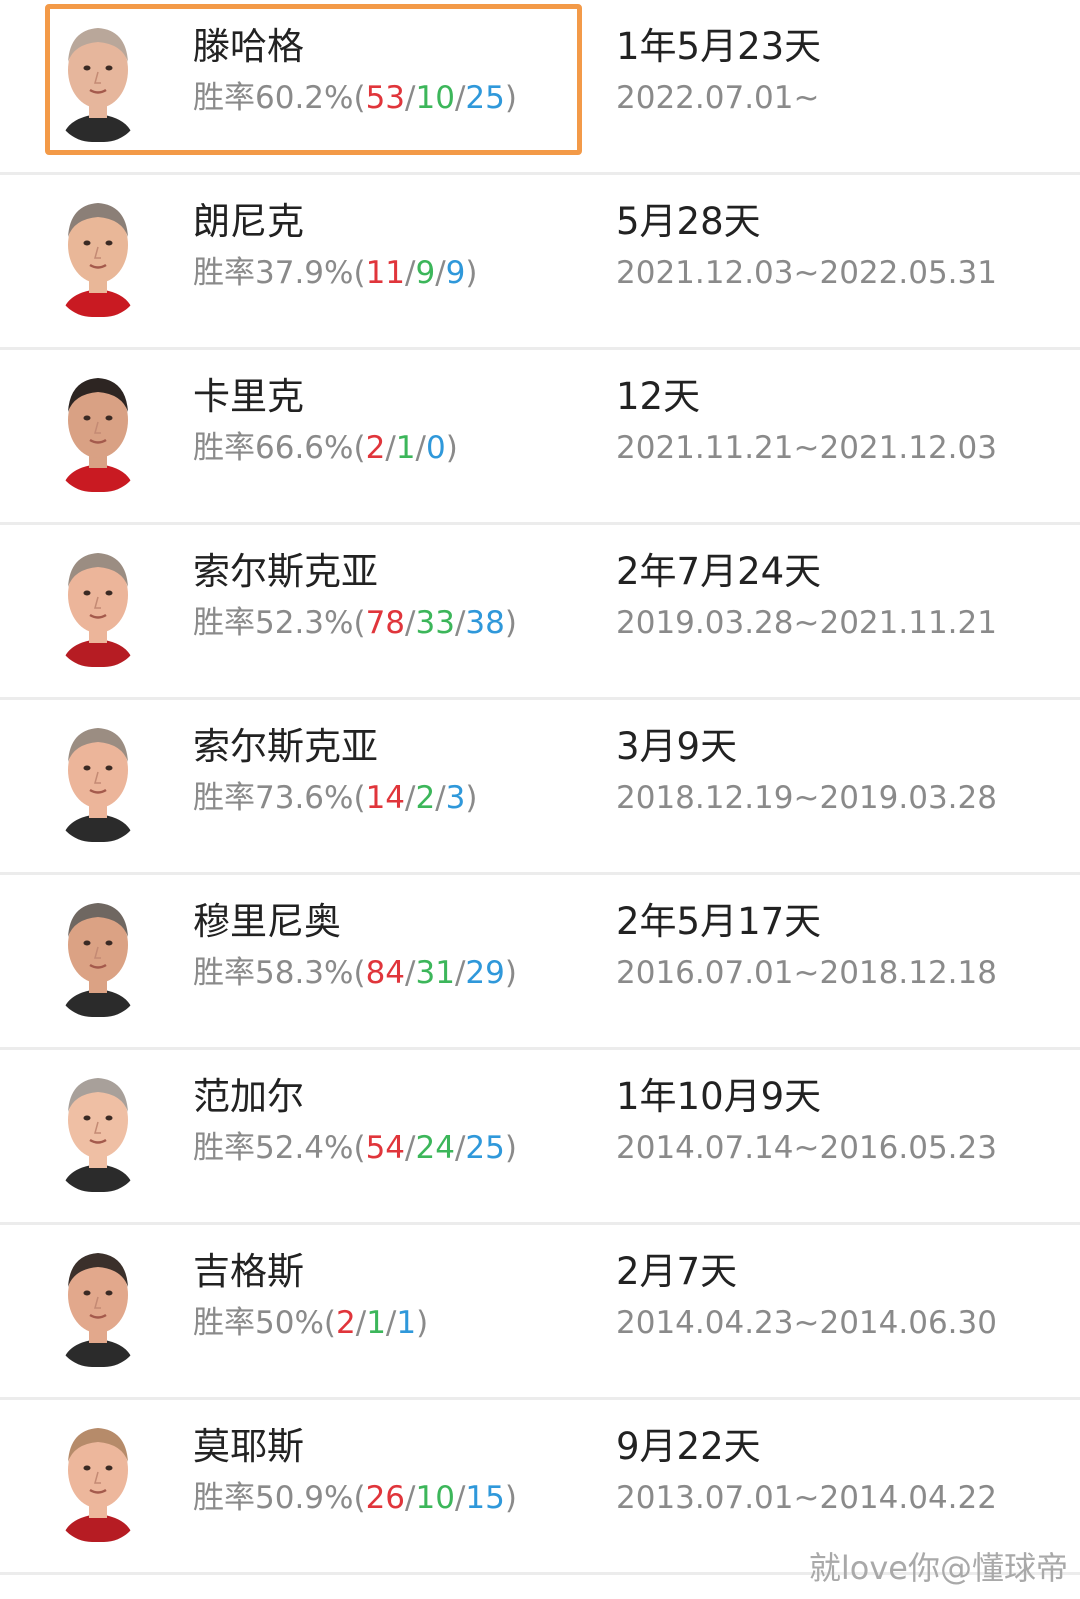 This screenshot has width=1080, height=1599. I want to click on tenure-date-range: 2016.07.01~2018.12.18, so click(806, 973).